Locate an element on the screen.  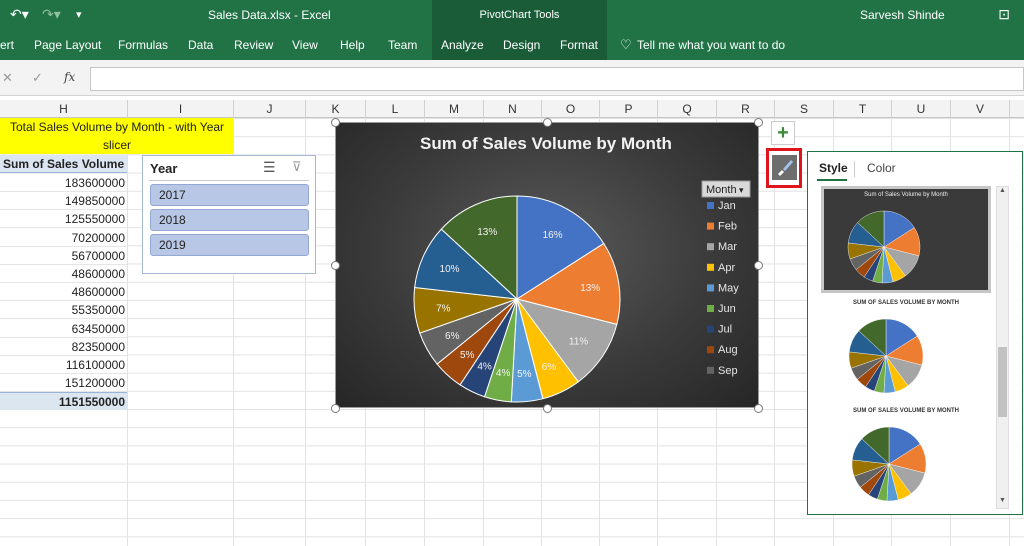
year-slicer: Year ☰ ⊽ 2017 2018 2019 is located at coordinates (229, 214).